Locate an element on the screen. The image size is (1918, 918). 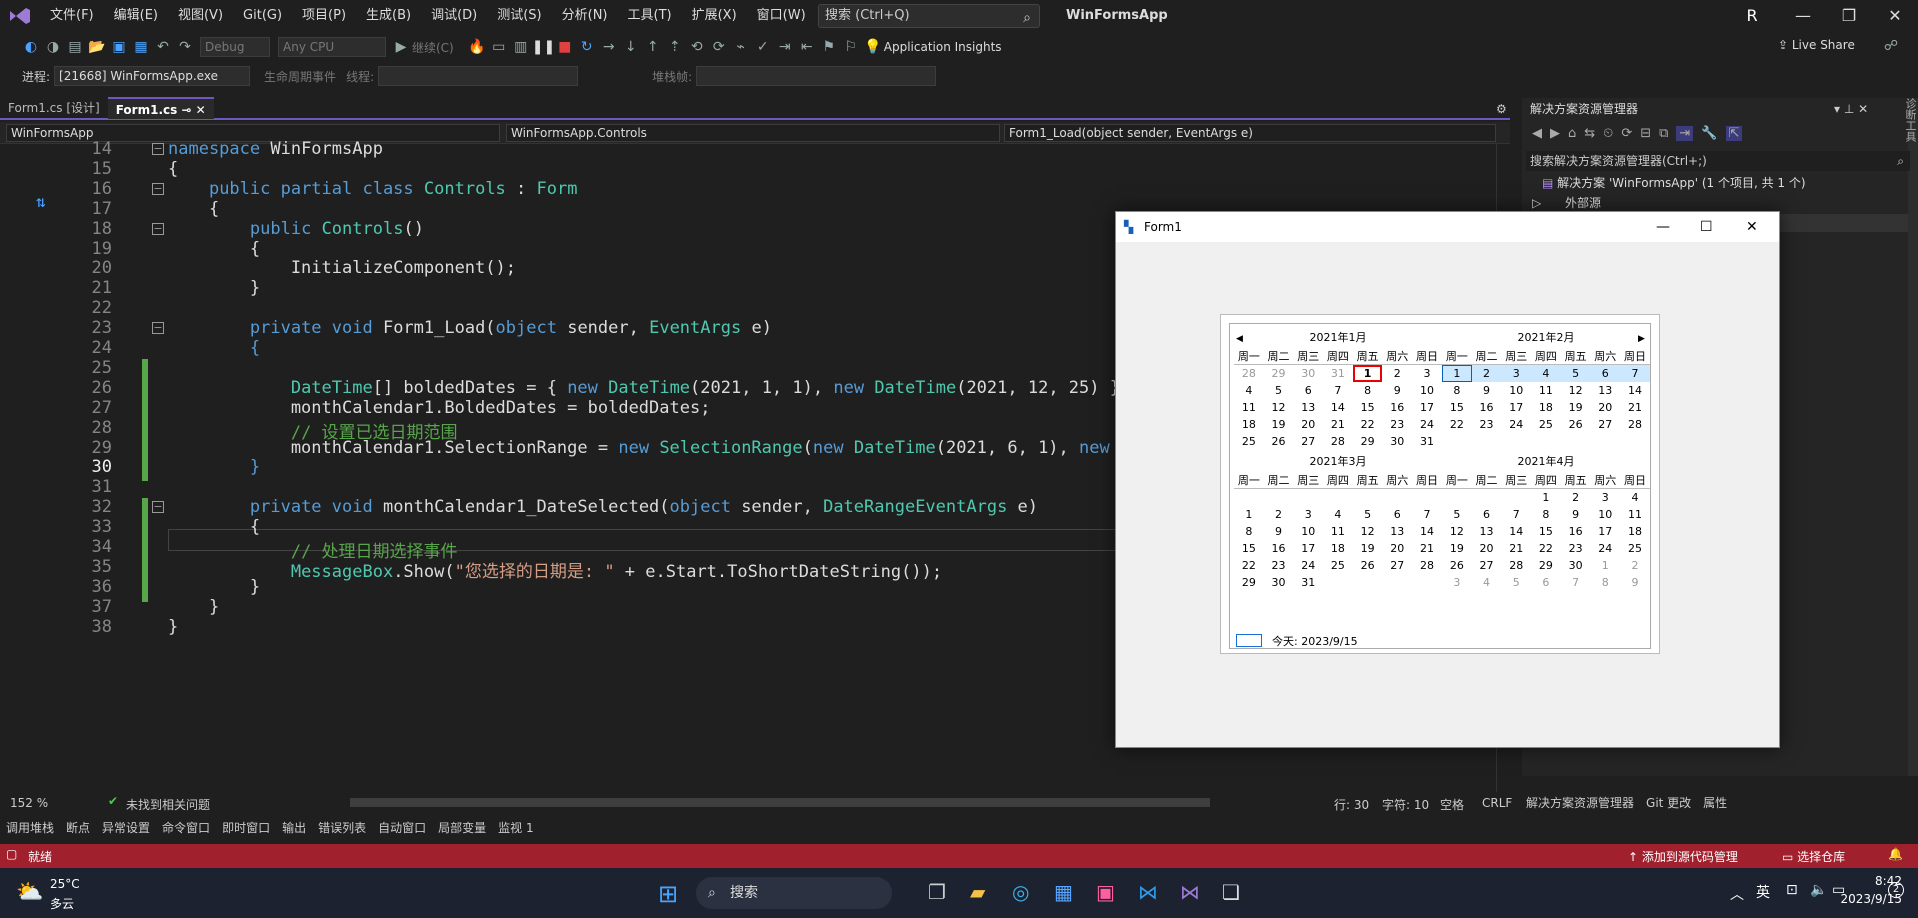
day-cell: 18 is located at coordinates (1338, 548).